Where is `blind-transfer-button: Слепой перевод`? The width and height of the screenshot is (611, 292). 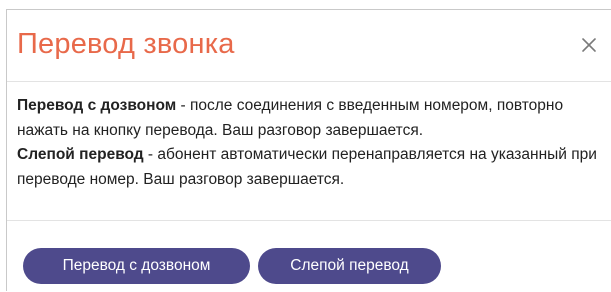 blind-transfer-button: Слепой перевод is located at coordinates (349, 266).